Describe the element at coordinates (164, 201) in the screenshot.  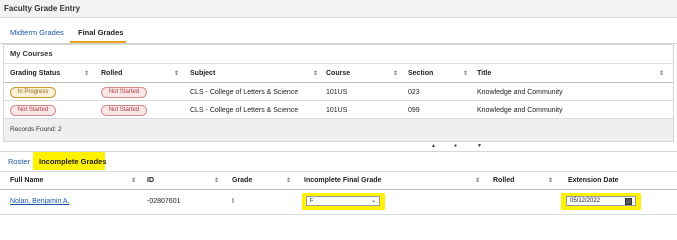
I see `student-id: -02807601` at that location.